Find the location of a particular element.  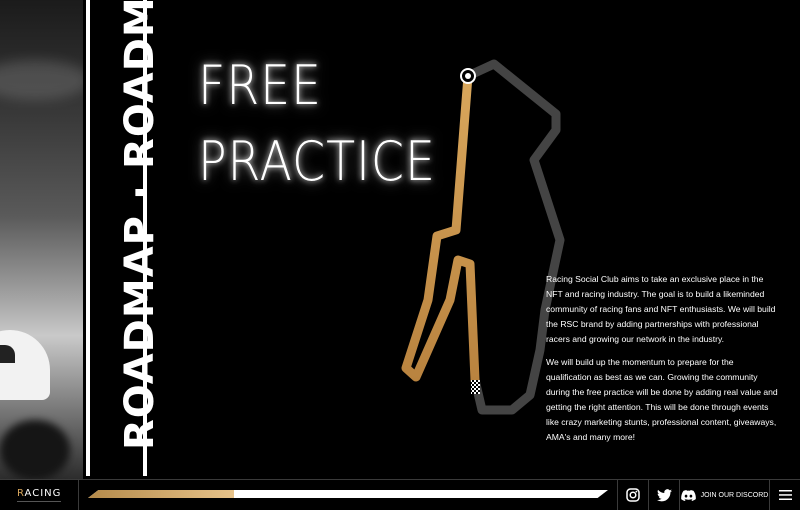

discord-icon is located at coordinates (688, 495).